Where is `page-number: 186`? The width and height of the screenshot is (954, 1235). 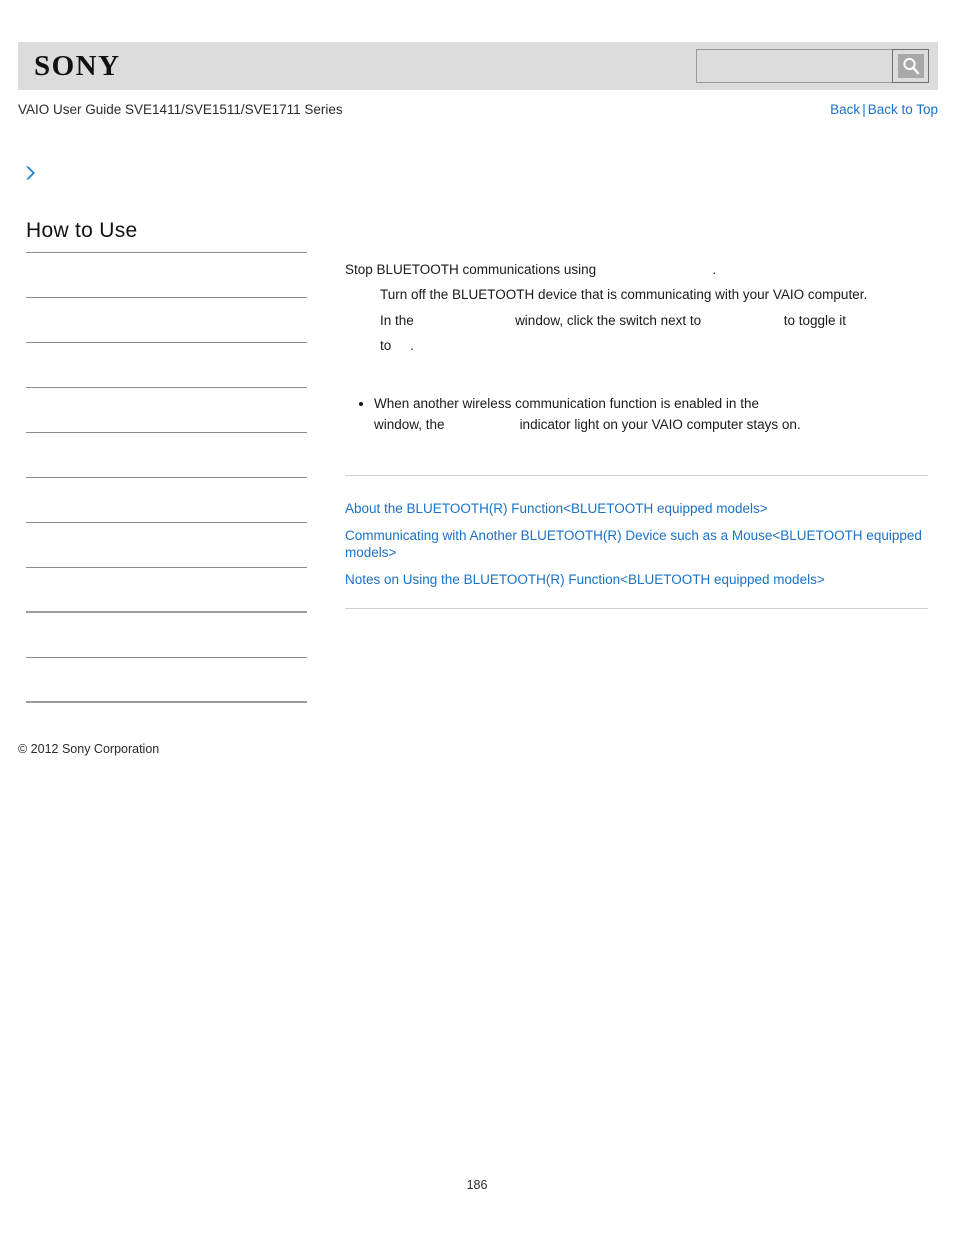 page-number: 186 is located at coordinates (477, 1185).